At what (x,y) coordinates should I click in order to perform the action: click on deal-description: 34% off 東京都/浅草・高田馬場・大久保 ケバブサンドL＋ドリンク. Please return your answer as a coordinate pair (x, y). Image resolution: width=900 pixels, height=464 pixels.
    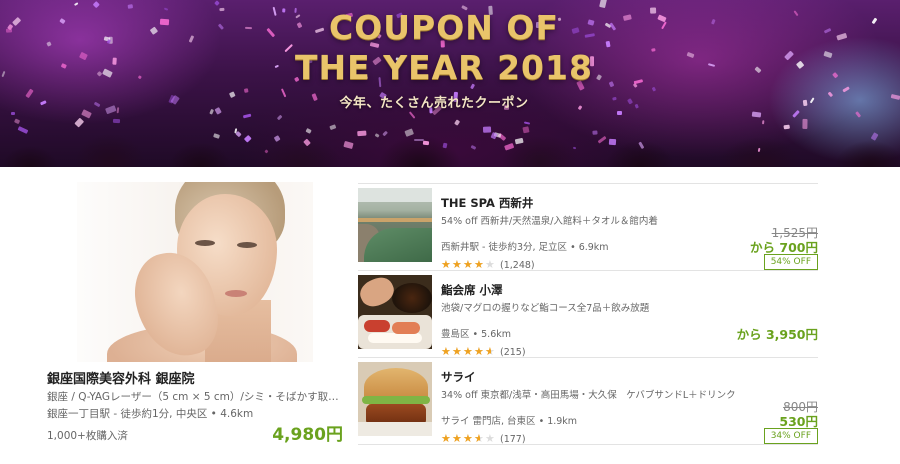
    Looking at the image, I should click on (588, 395).